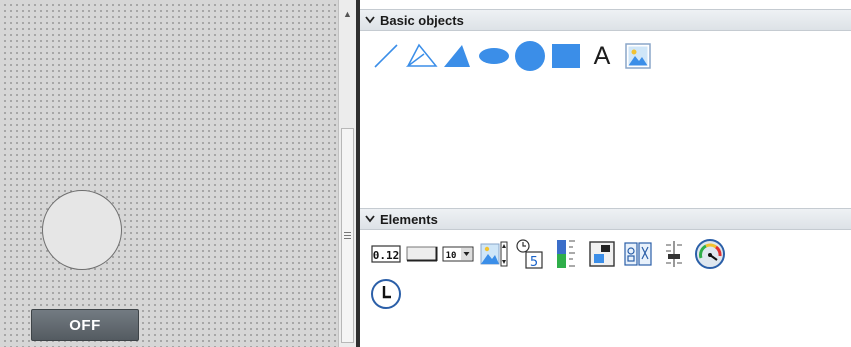 The image size is (851, 347). I want to click on svg-text: 0.12, so click(386, 255).